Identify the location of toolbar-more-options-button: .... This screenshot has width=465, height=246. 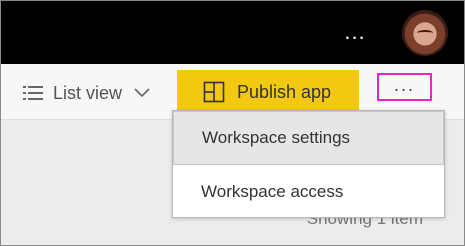
(404, 87).